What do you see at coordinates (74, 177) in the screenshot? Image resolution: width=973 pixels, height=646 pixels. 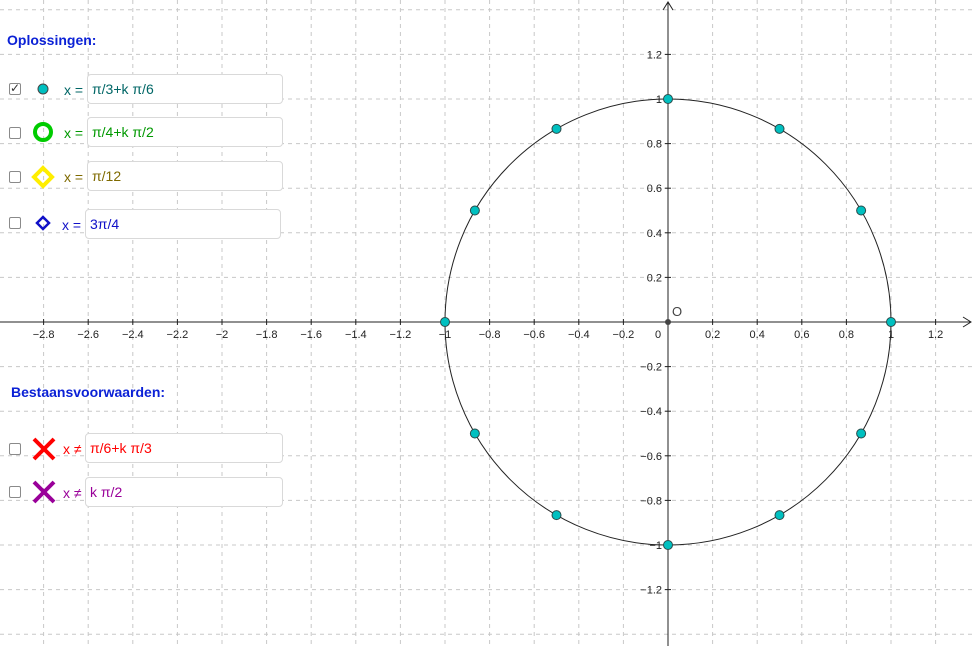 I see `solution-3-prefix: x =` at bounding box center [74, 177].